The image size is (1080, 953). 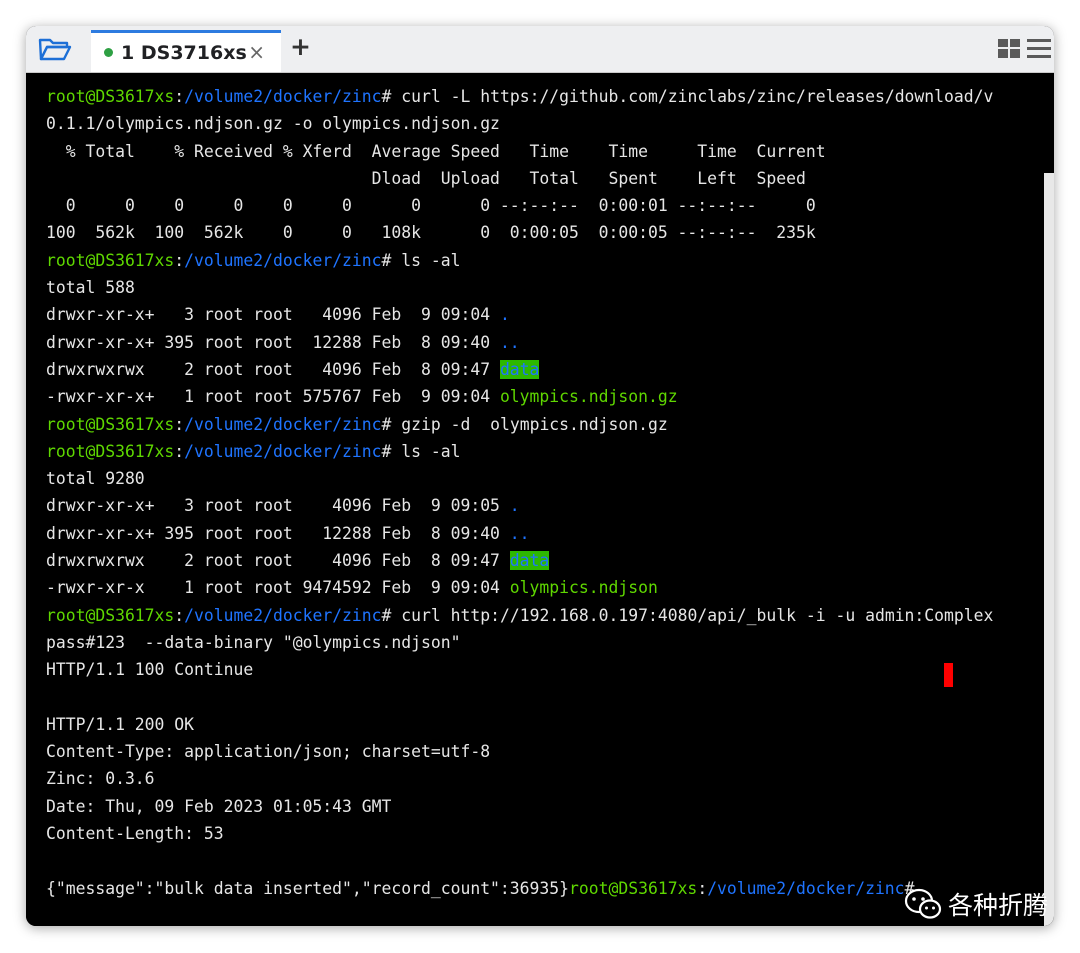 What do you see at coordinates (1009, 48) in the screenshot?
I see `layout-grid-icon` at bounding box center [1009, 48].